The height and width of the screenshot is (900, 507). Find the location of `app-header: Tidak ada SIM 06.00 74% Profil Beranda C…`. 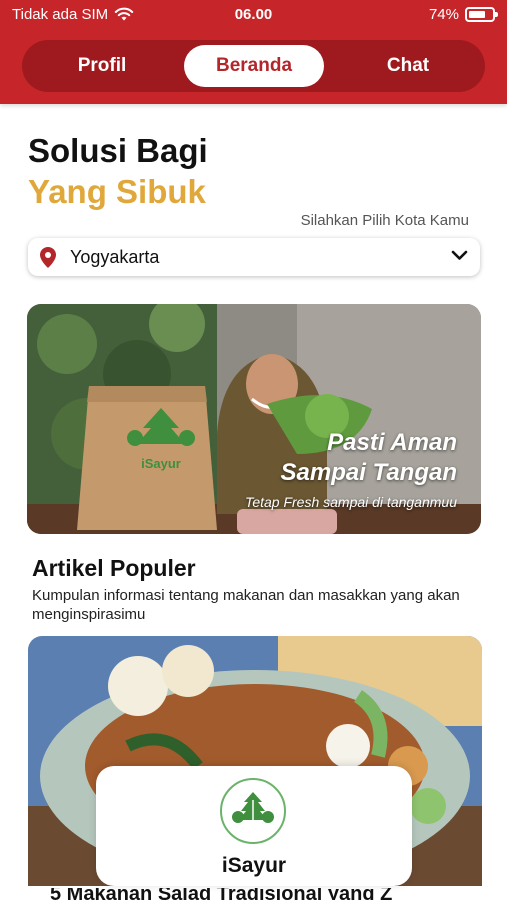

app-header: Tidak ada SIM 06.00 74% Profil Beranda C… is located at coordinates (253, 52).